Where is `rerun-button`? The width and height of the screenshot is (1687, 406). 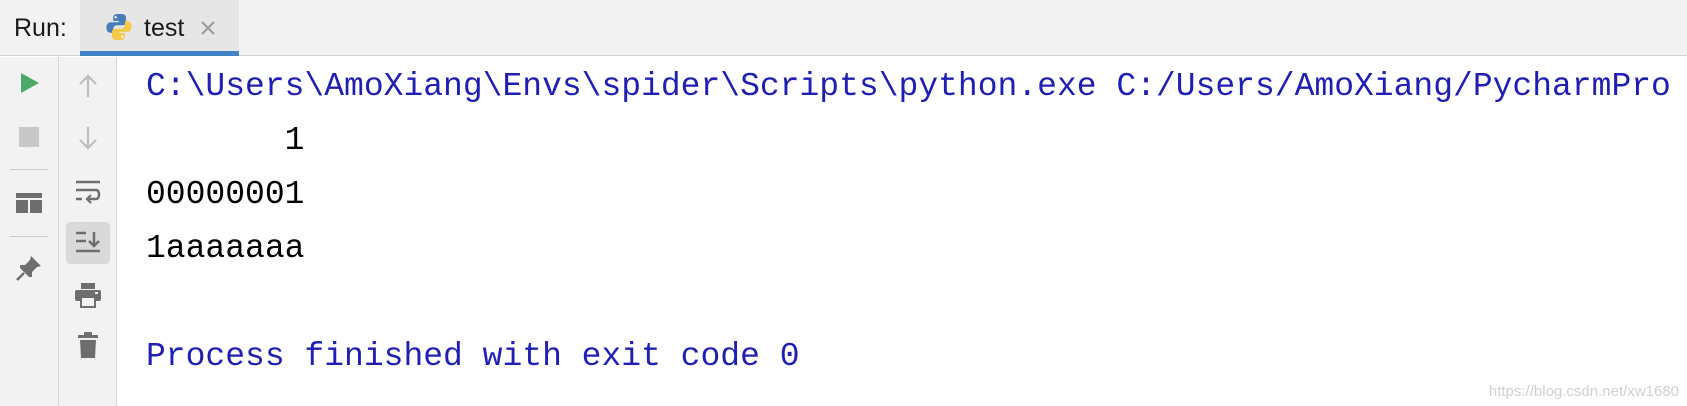
rerun-button is located at coordinates (29, 83).